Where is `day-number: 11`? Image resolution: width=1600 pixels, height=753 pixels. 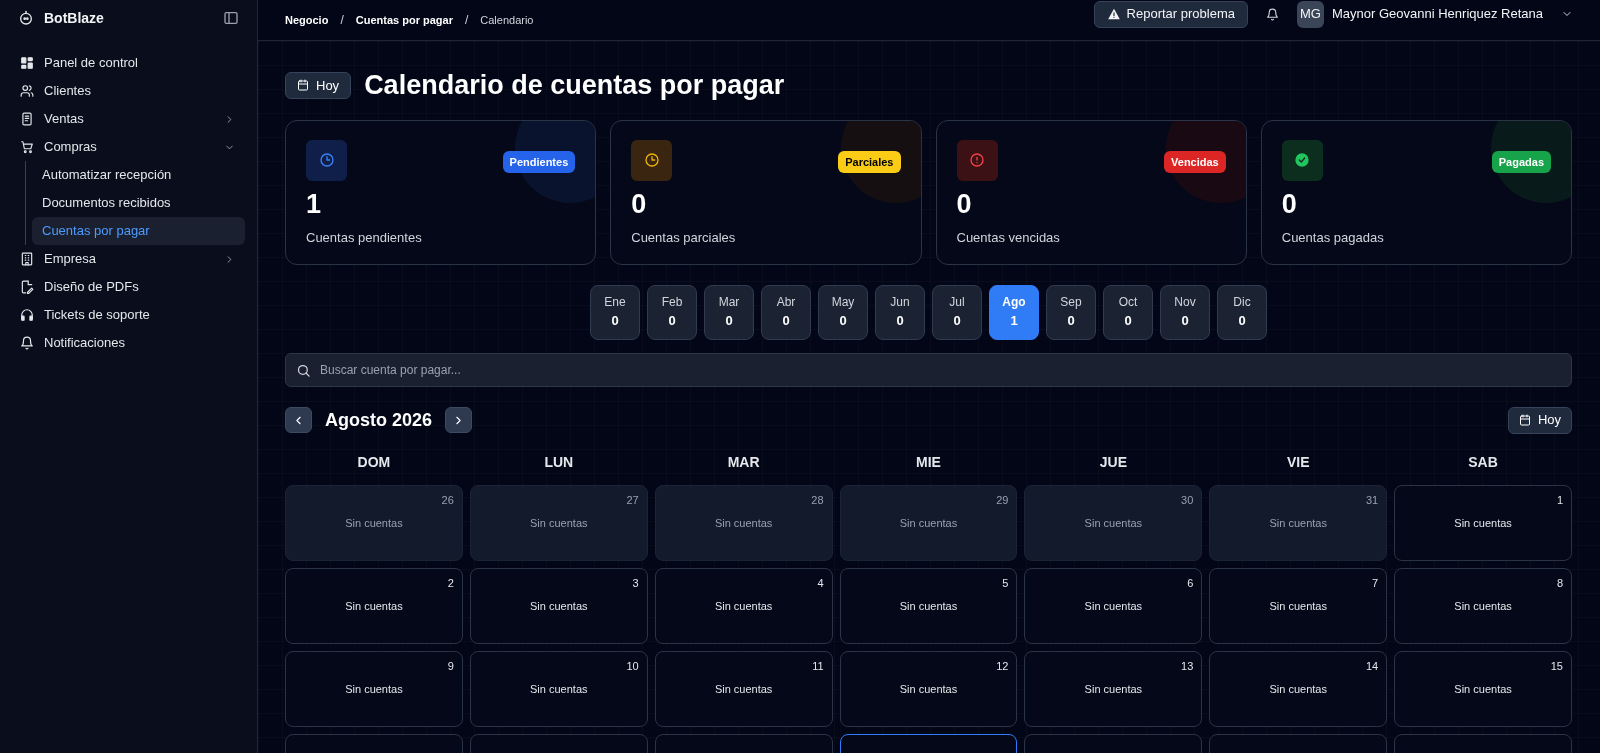 day-number: 11 is located at coordinates (817, 666).